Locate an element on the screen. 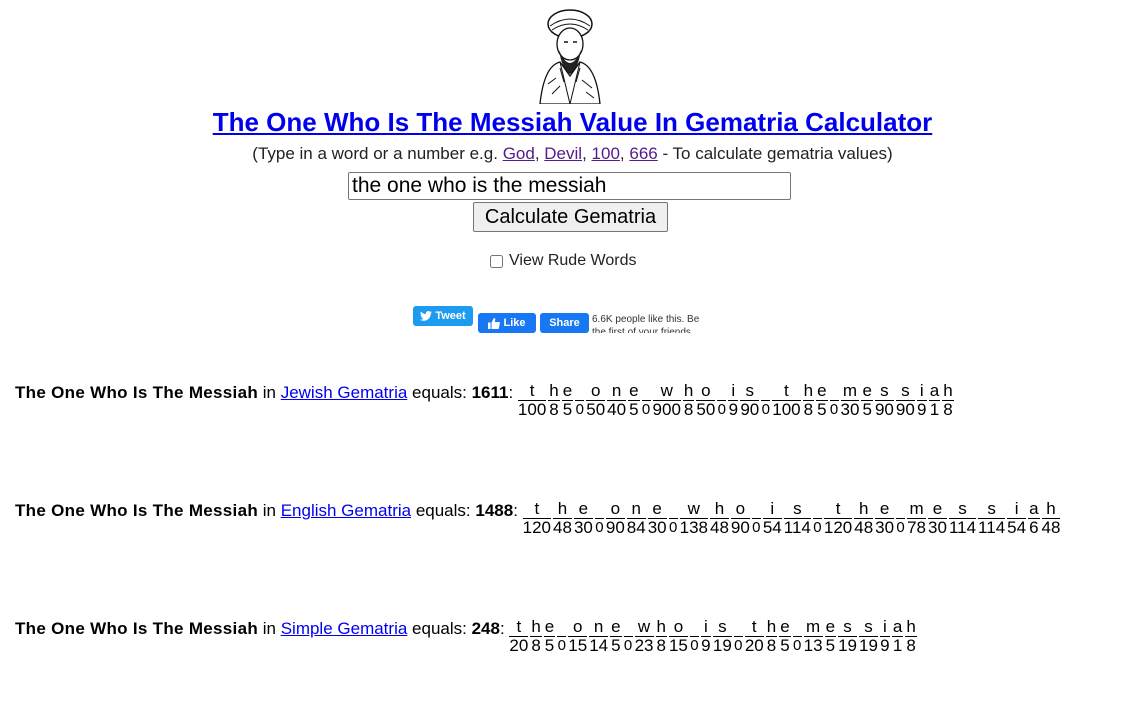 This screenshot has width=1145, height=704. letter-value: o 90 is located at coordinates (615, 518).